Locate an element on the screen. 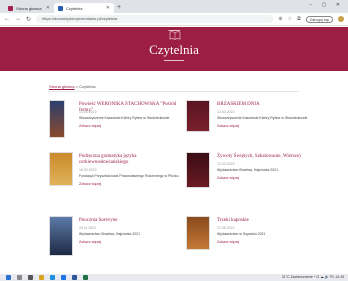 The width and height of the screenshot is (348, 281). breadcrumb-divider is located at coordinates (174, 91).